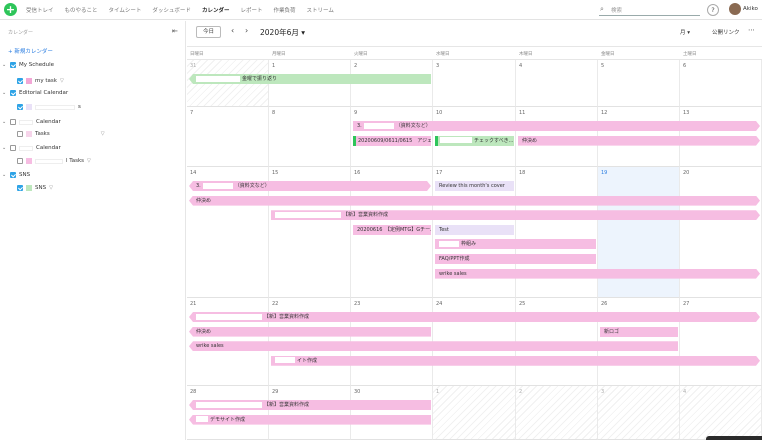 The width and height of the screenshot is (762, 440). What do you see at coordinates (282, 32) in the screenshot?
I see `month-selector: 2020年6月 ▾` at bounding box center [282, 32].